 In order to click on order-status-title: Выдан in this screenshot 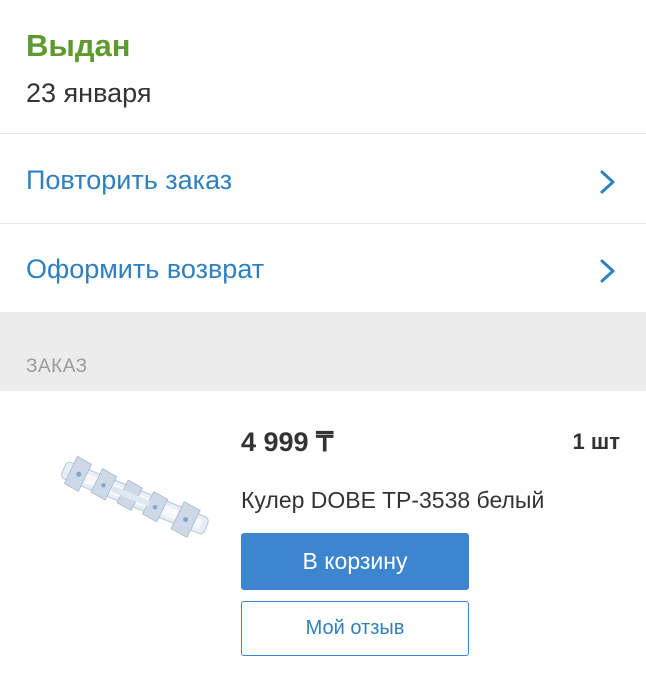, I will do `click(78, 45)`.